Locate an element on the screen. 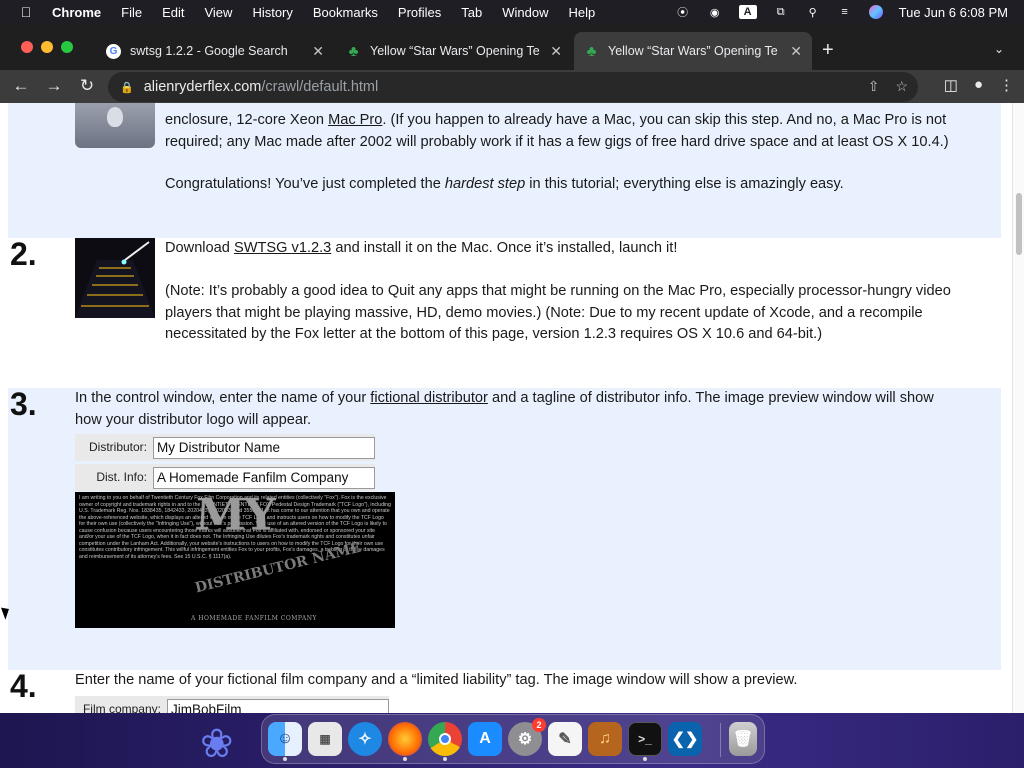 This screenshot has height=768, width=1024. menu-window: Window is located at coordinates (525, 12).